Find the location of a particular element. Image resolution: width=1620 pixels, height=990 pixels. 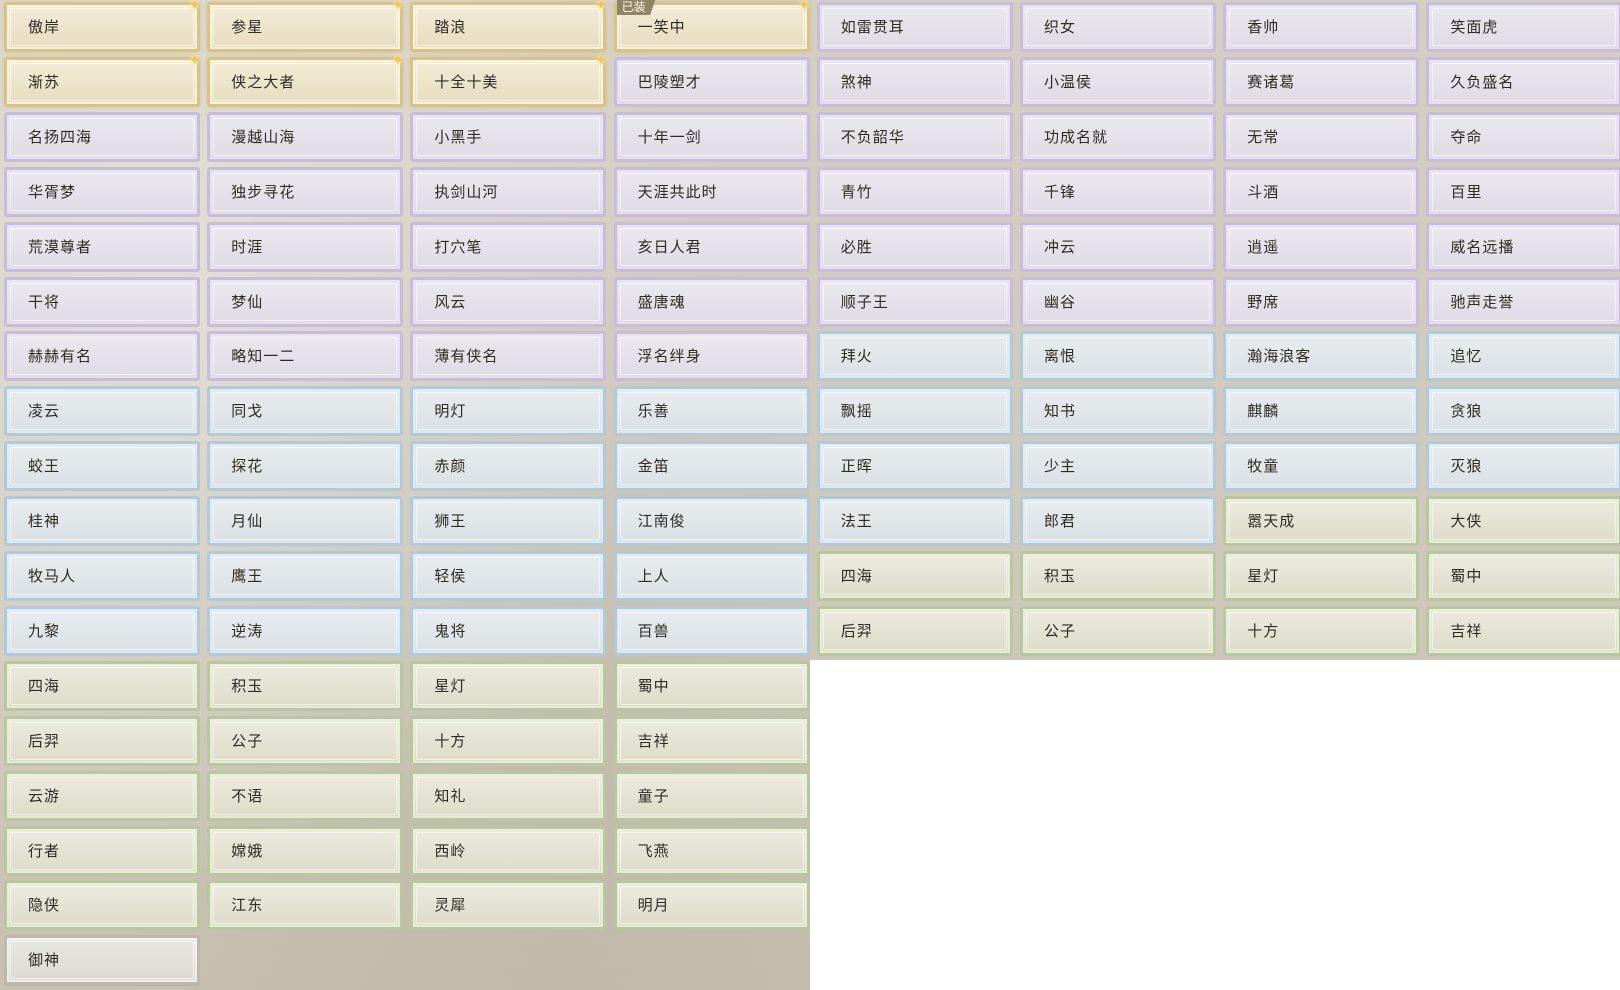

title-card: 蛟王 is located at coordinates (102, 466).